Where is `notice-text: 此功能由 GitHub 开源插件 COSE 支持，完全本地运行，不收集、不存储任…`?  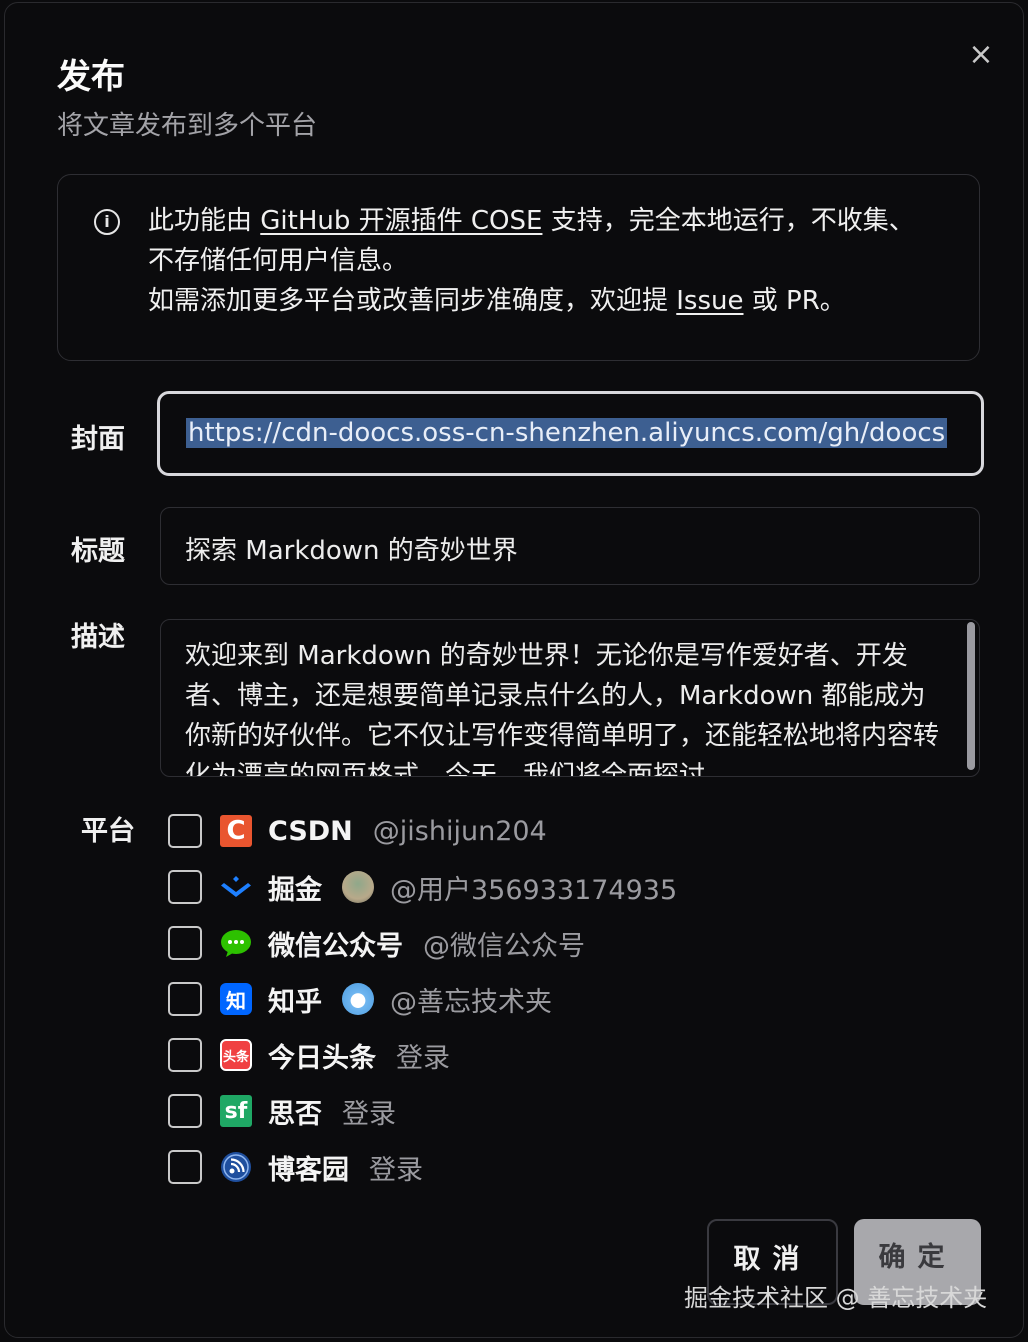 notice-text: 此功能由 GitHub 开源插件 COSE 支持，完全本地运行，不收集、不存储任… is located at coordinates (543, 261).